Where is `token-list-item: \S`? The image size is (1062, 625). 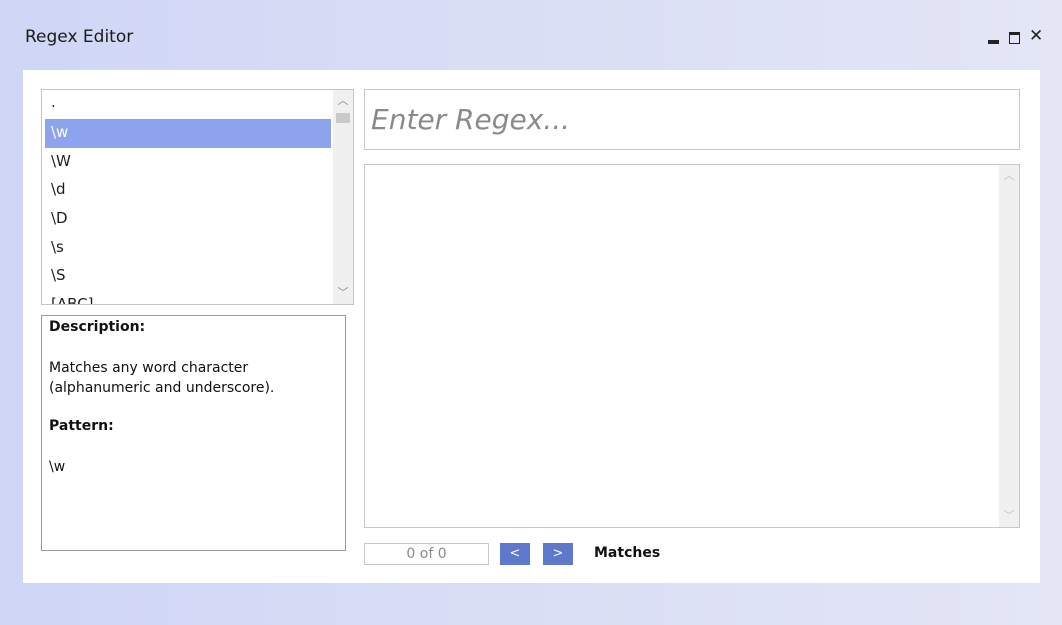 token-list-item: \S is located at coordinates (188, 276).